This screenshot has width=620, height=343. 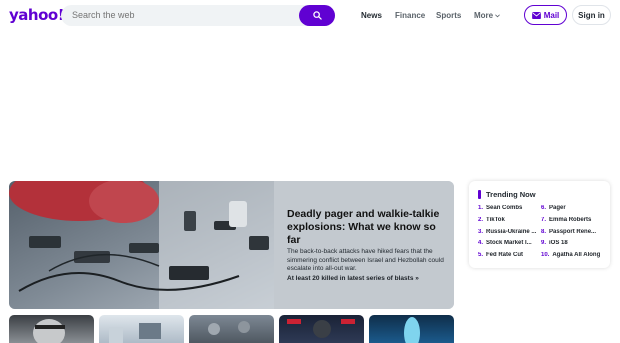 I want to click on chevron-down-icon, so click(x=498, y=15).